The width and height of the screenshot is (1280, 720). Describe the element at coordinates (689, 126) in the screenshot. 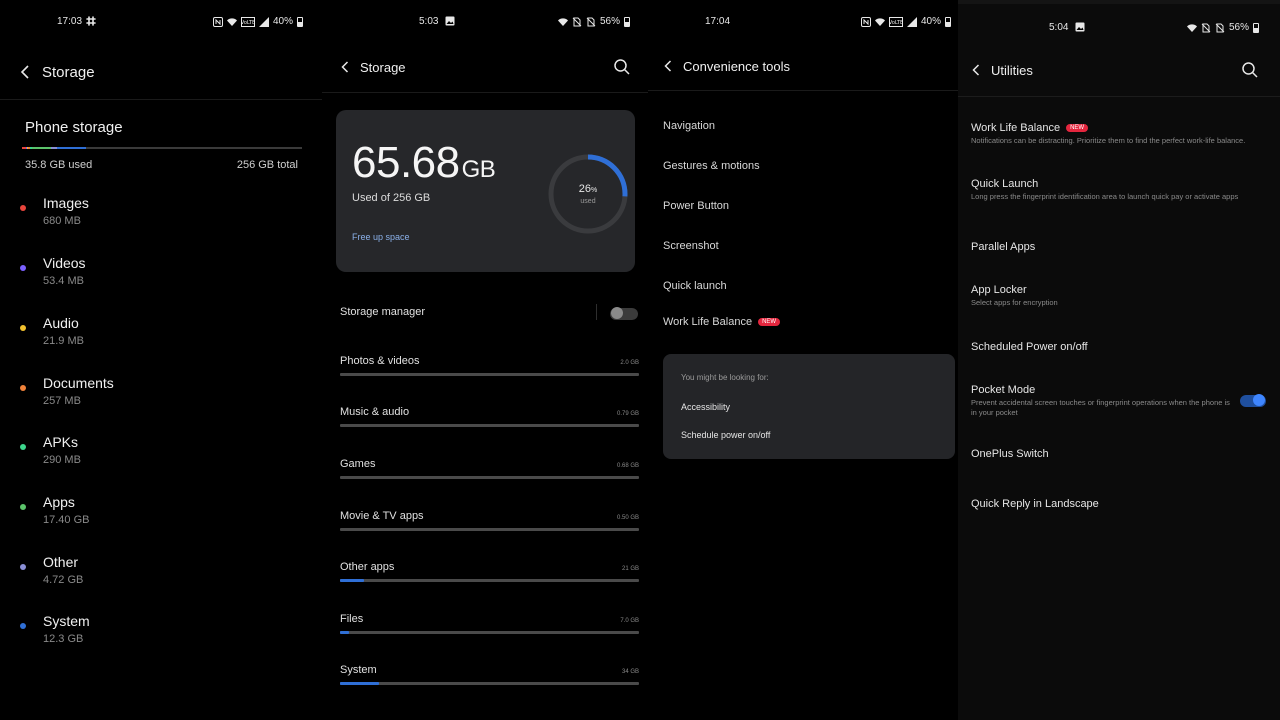

I see `menu-item-navigation: Navigation` at that location.